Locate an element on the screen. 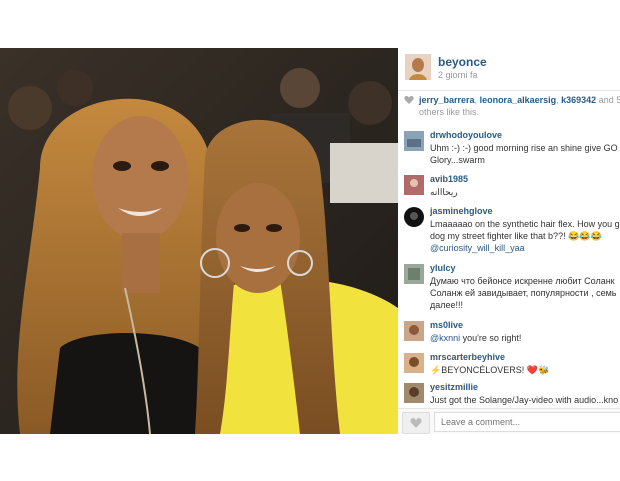  comment-text: ⚡BEYONCÉLOVERS! ❤️🐝 is located at coordinates (490, 370).